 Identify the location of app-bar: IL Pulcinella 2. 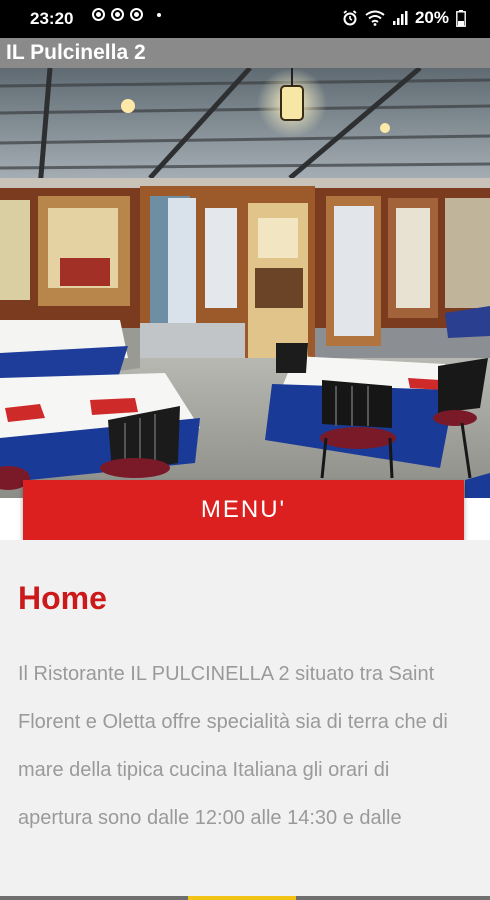
(245, 53).